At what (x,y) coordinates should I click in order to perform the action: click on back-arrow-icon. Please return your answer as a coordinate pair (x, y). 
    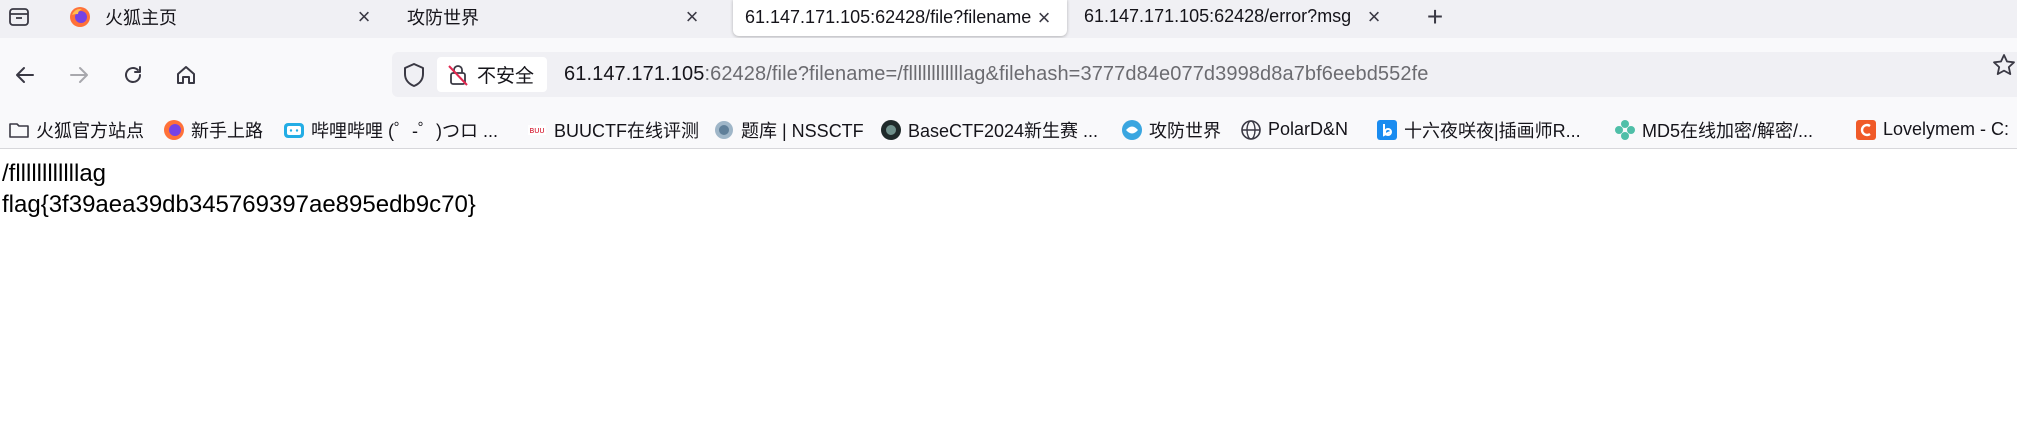
    Looking at the image, I should click on (25, 75).